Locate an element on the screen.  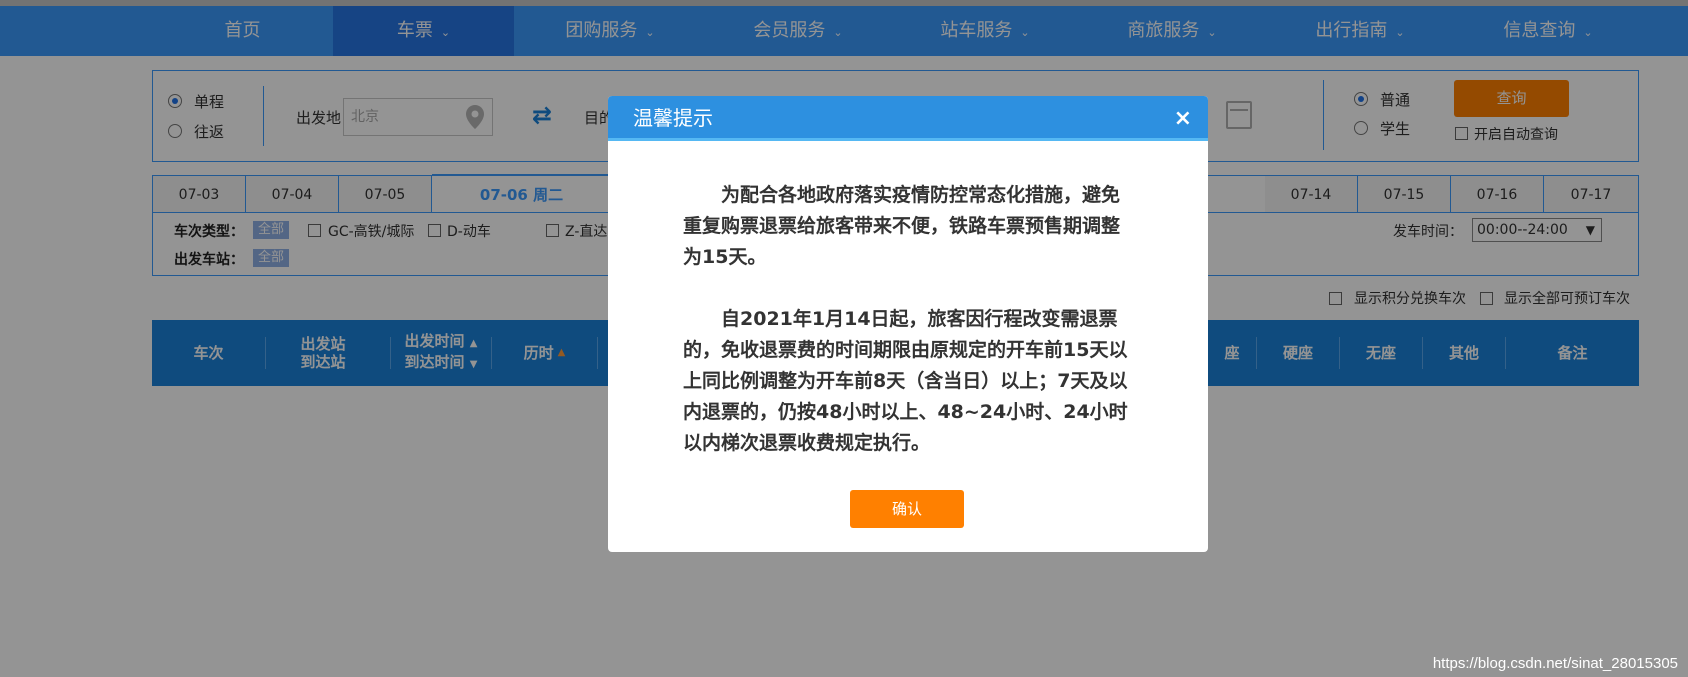
dialog-title: 温馨提示 is located at coordinates (673, 118).